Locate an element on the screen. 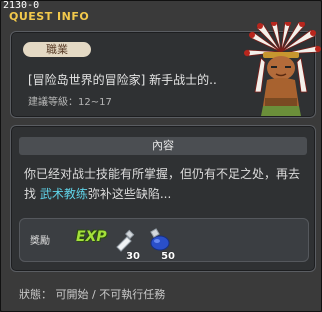 The width and height of the screenshot is (322, 312). job-tag: 職業 is located at coordinates (57, 49).